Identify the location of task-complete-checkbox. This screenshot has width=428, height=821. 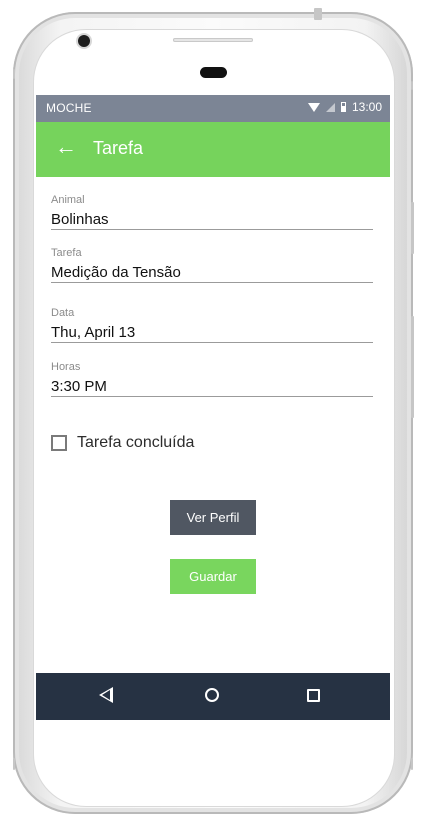
(59, 443).